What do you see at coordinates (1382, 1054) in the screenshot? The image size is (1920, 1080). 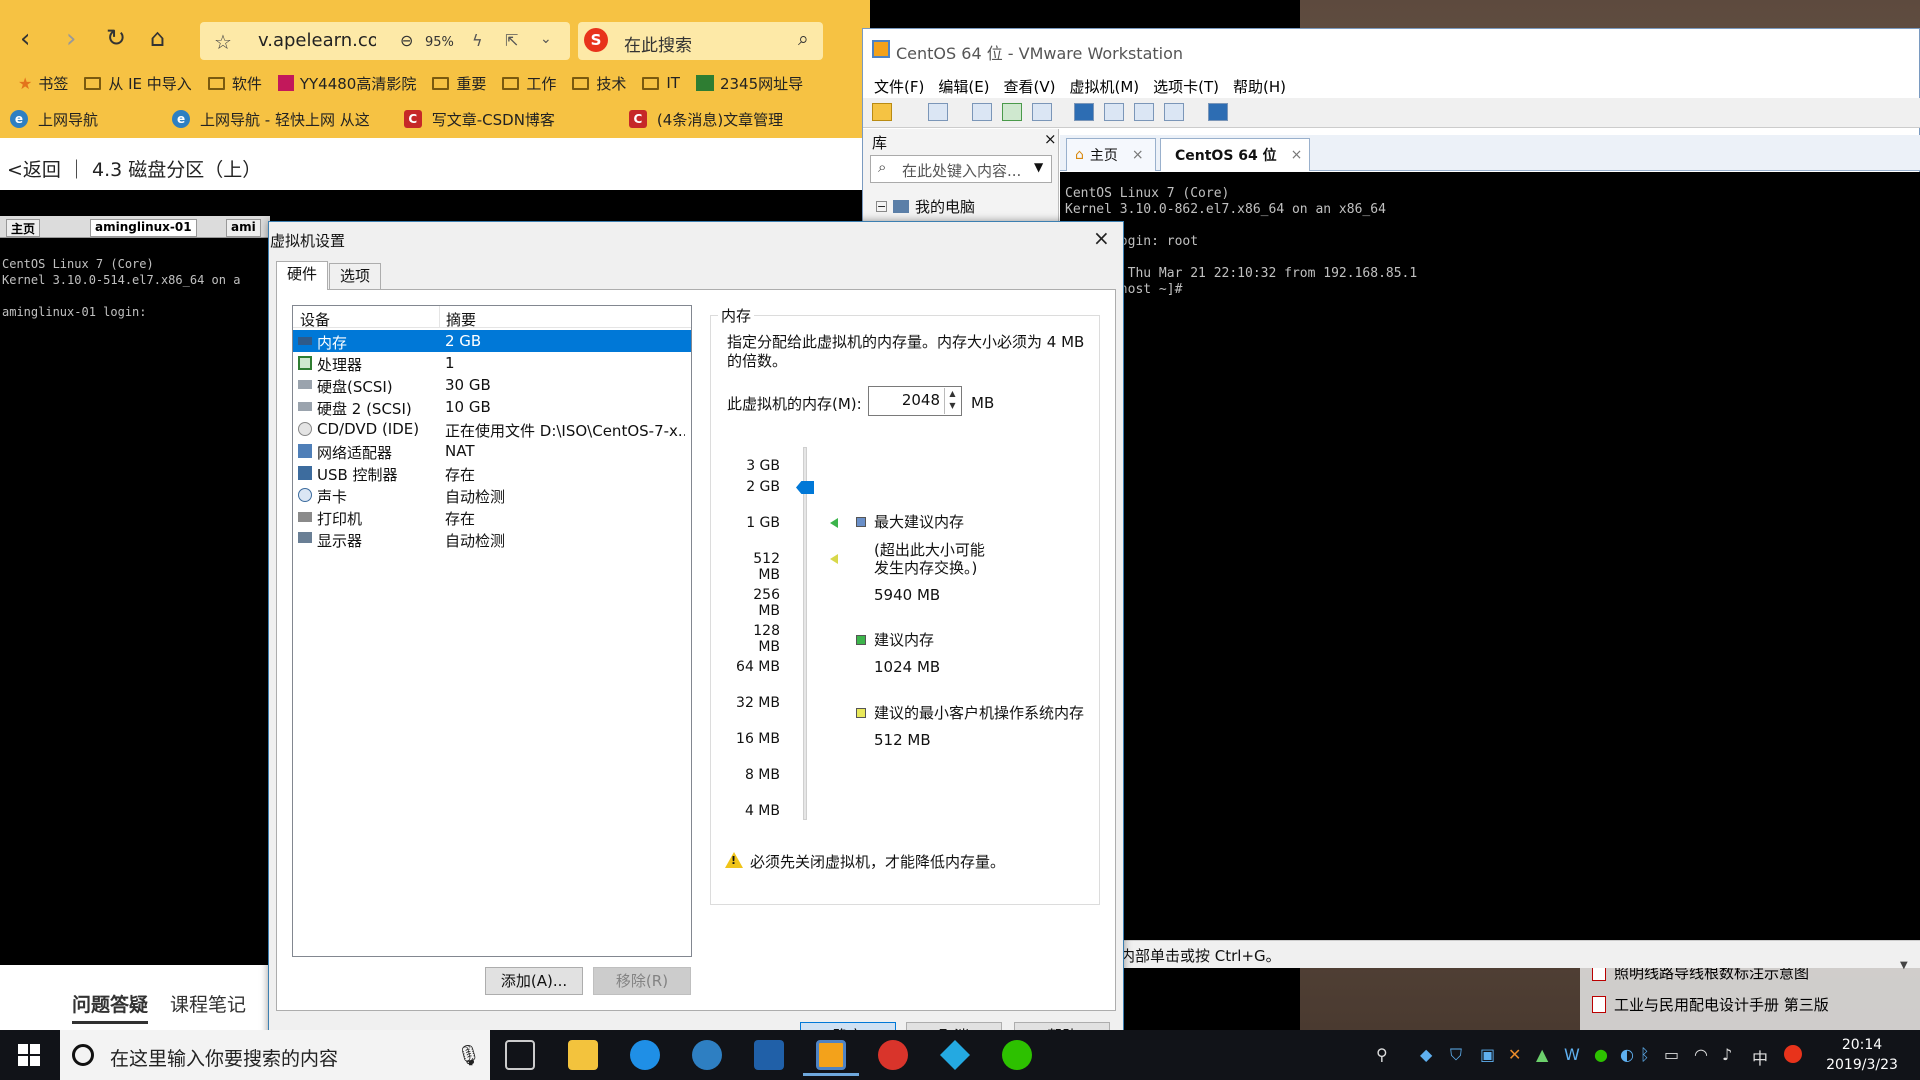 I see `people-icon: ⚲` at bounding box center [1382, 1054].